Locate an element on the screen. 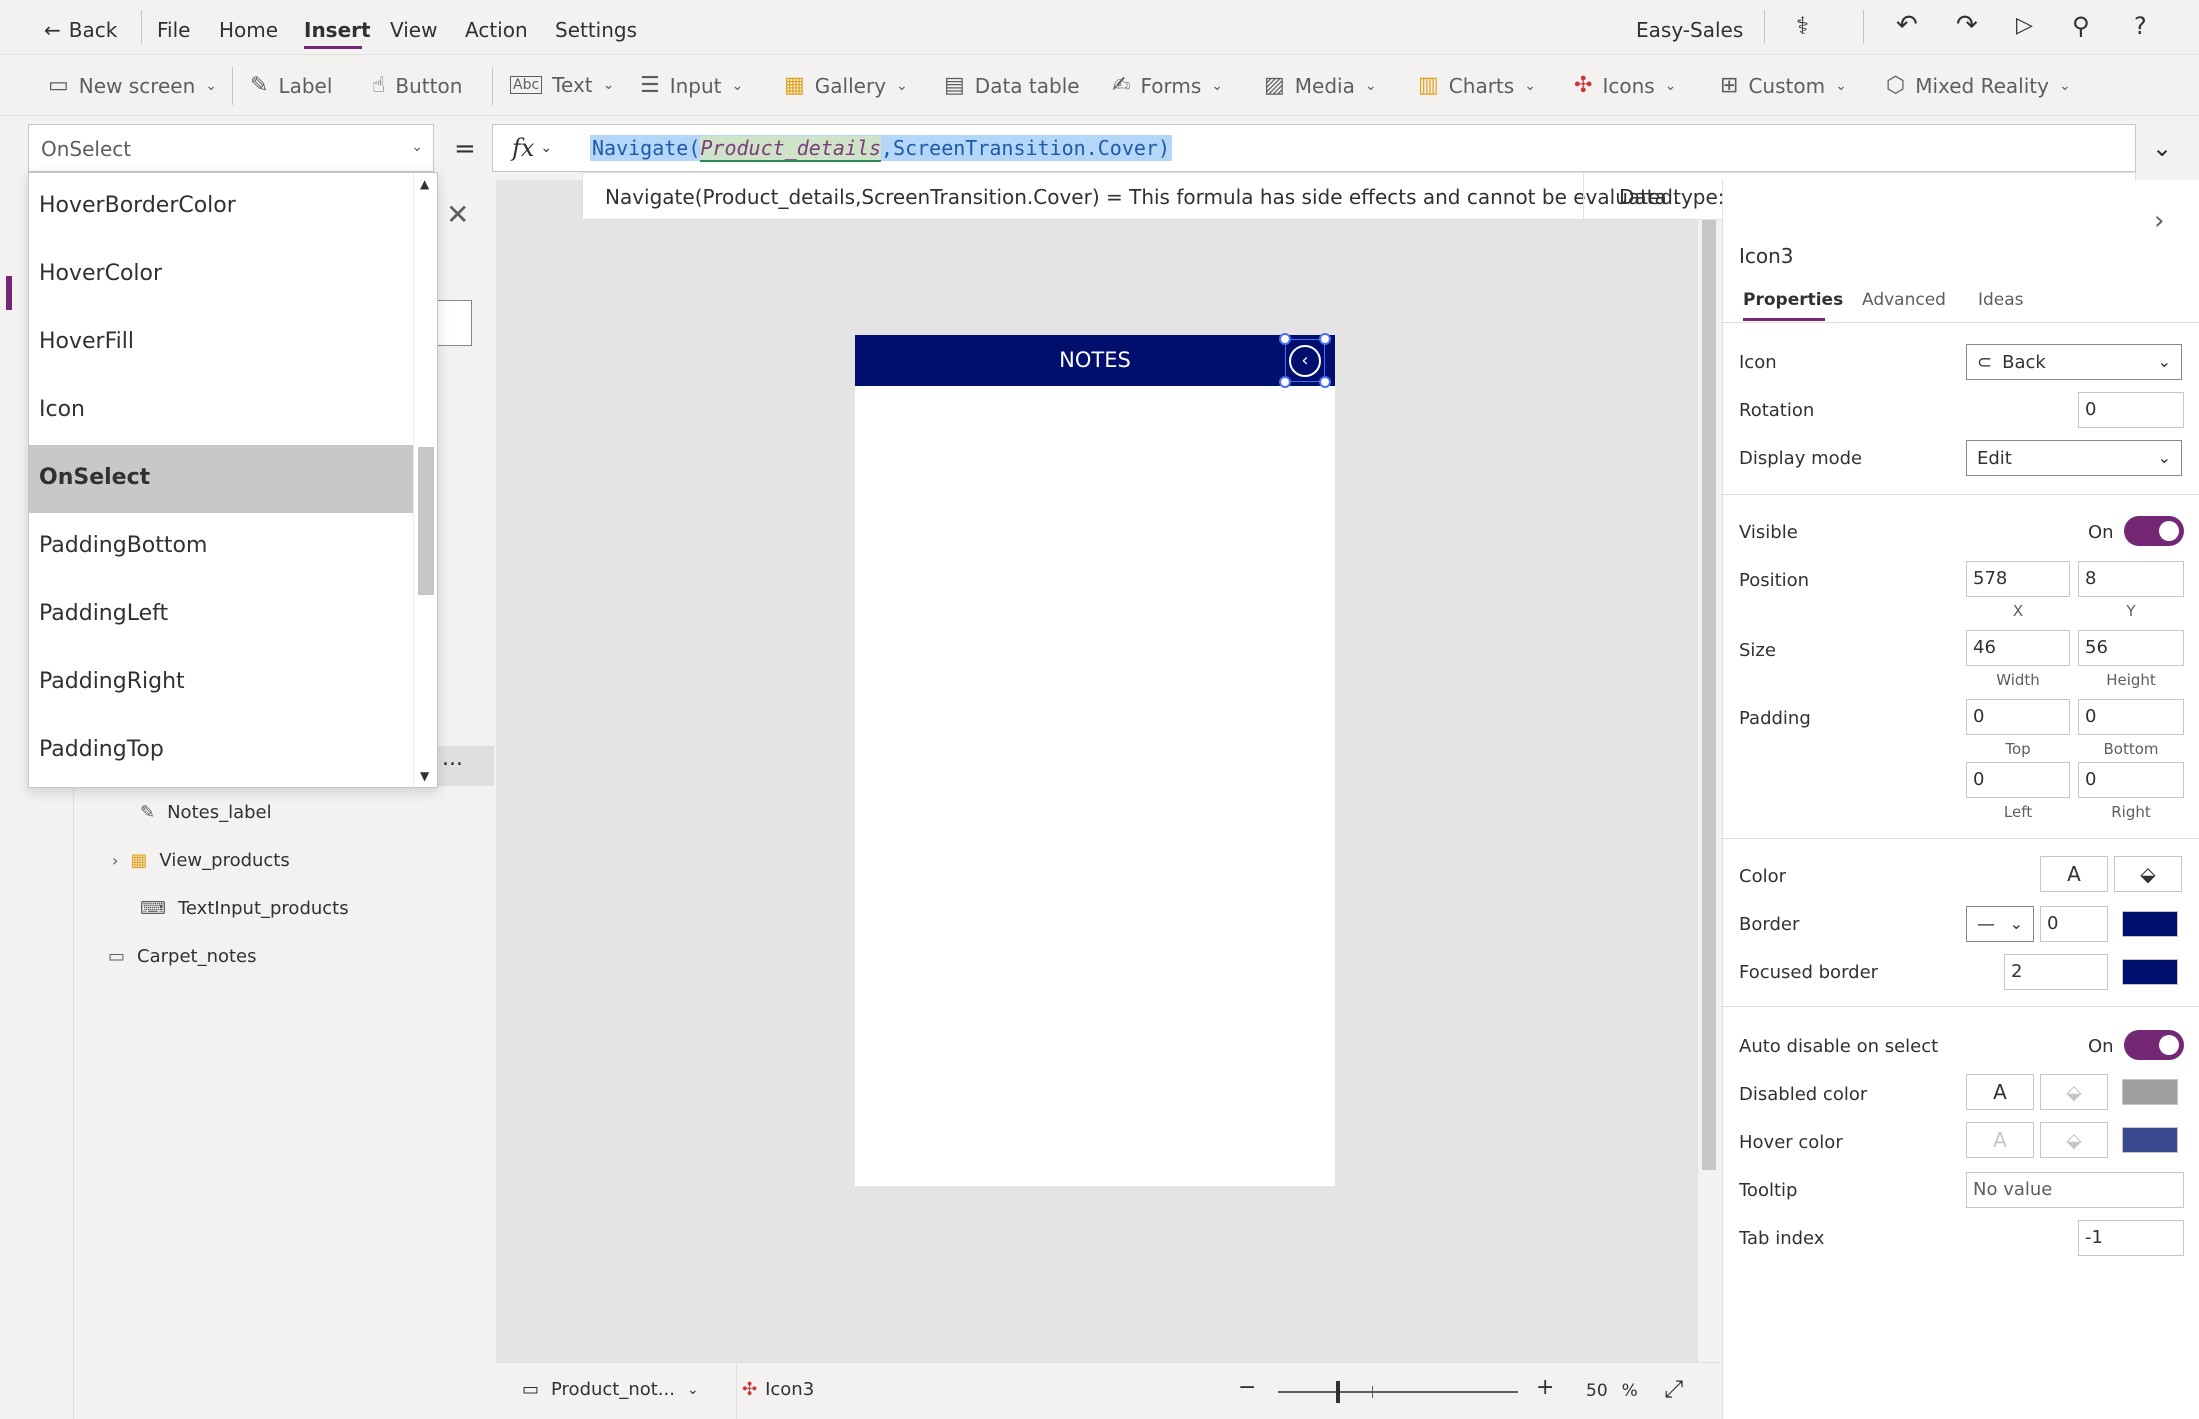 This screenshot has height=1419, width=2199. control-name: Icon3 is located at coordinates (1766, 256).